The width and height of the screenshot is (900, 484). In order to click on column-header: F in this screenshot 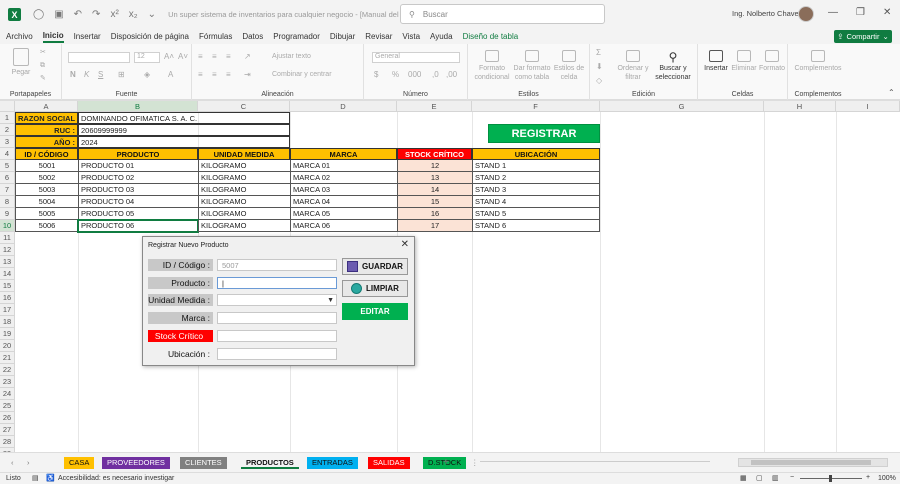, I will do `click(536, 106)`.